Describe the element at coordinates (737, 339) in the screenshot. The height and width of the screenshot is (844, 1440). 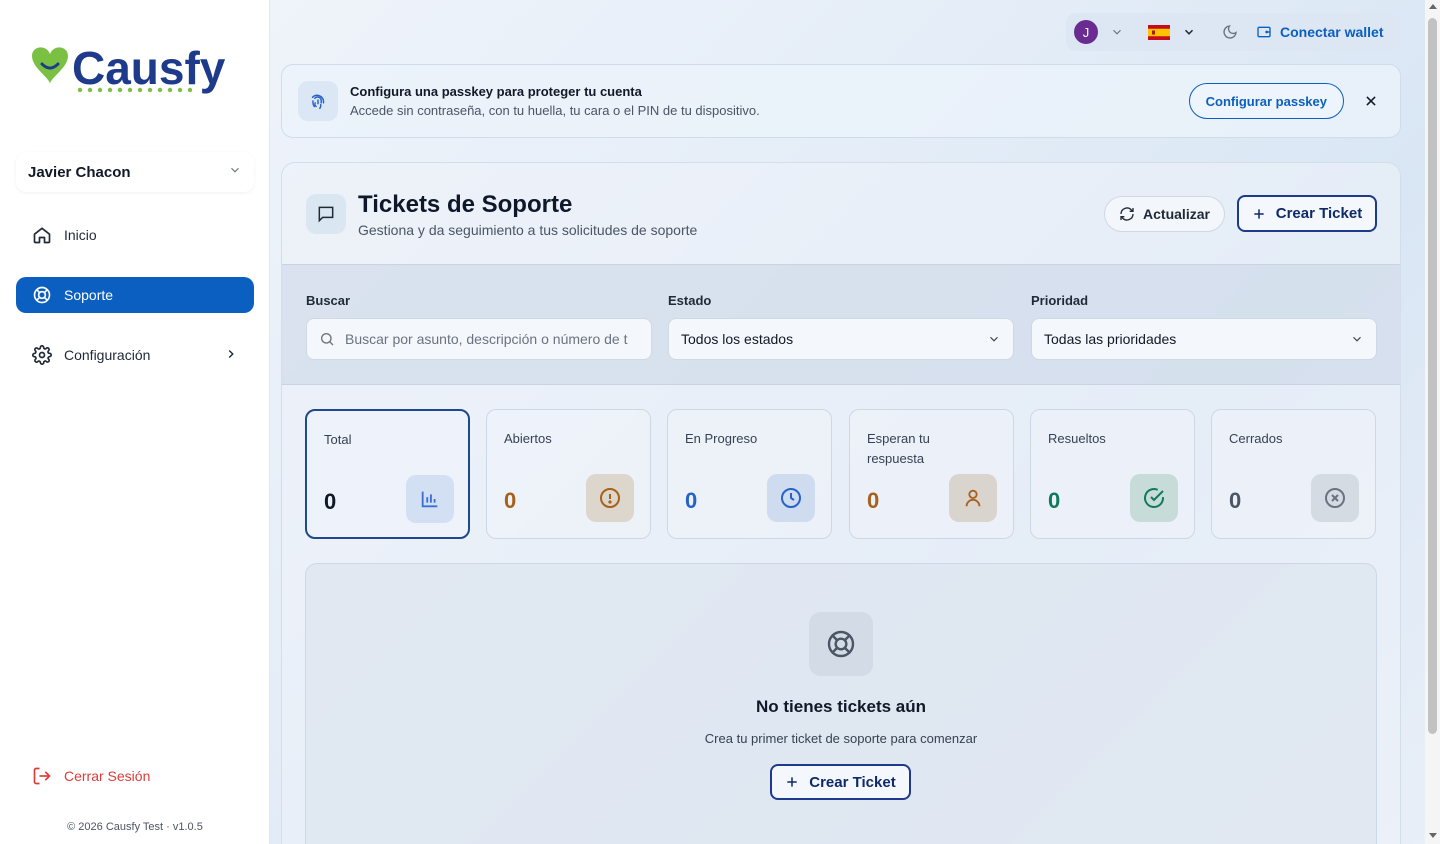
I see `status-value: Todos los estados` at that location.